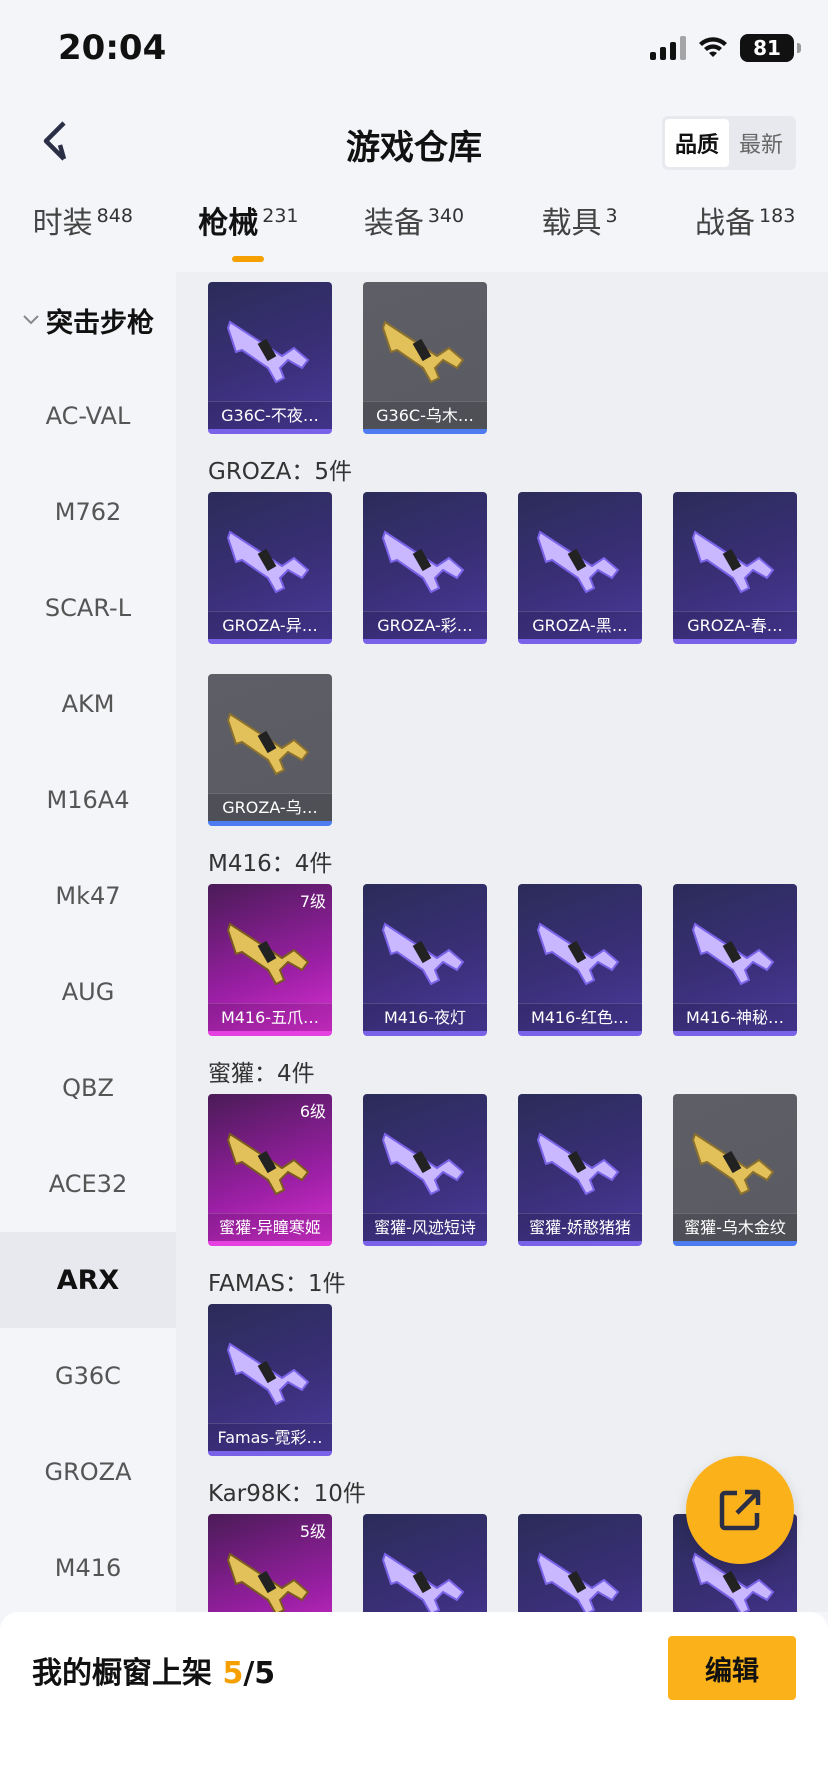 The image size is (828, 1792). Describe the element at coordinates (725, 223) in the screenshot. I see `tab-label: 战备` at that location.